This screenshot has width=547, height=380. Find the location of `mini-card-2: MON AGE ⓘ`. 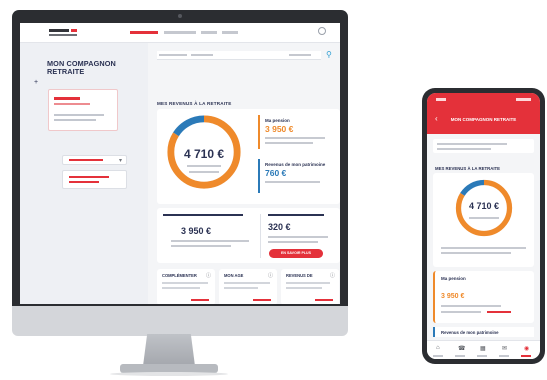

mini-card-2: MON AGE ⓘ is located at coordinates (248, 286).